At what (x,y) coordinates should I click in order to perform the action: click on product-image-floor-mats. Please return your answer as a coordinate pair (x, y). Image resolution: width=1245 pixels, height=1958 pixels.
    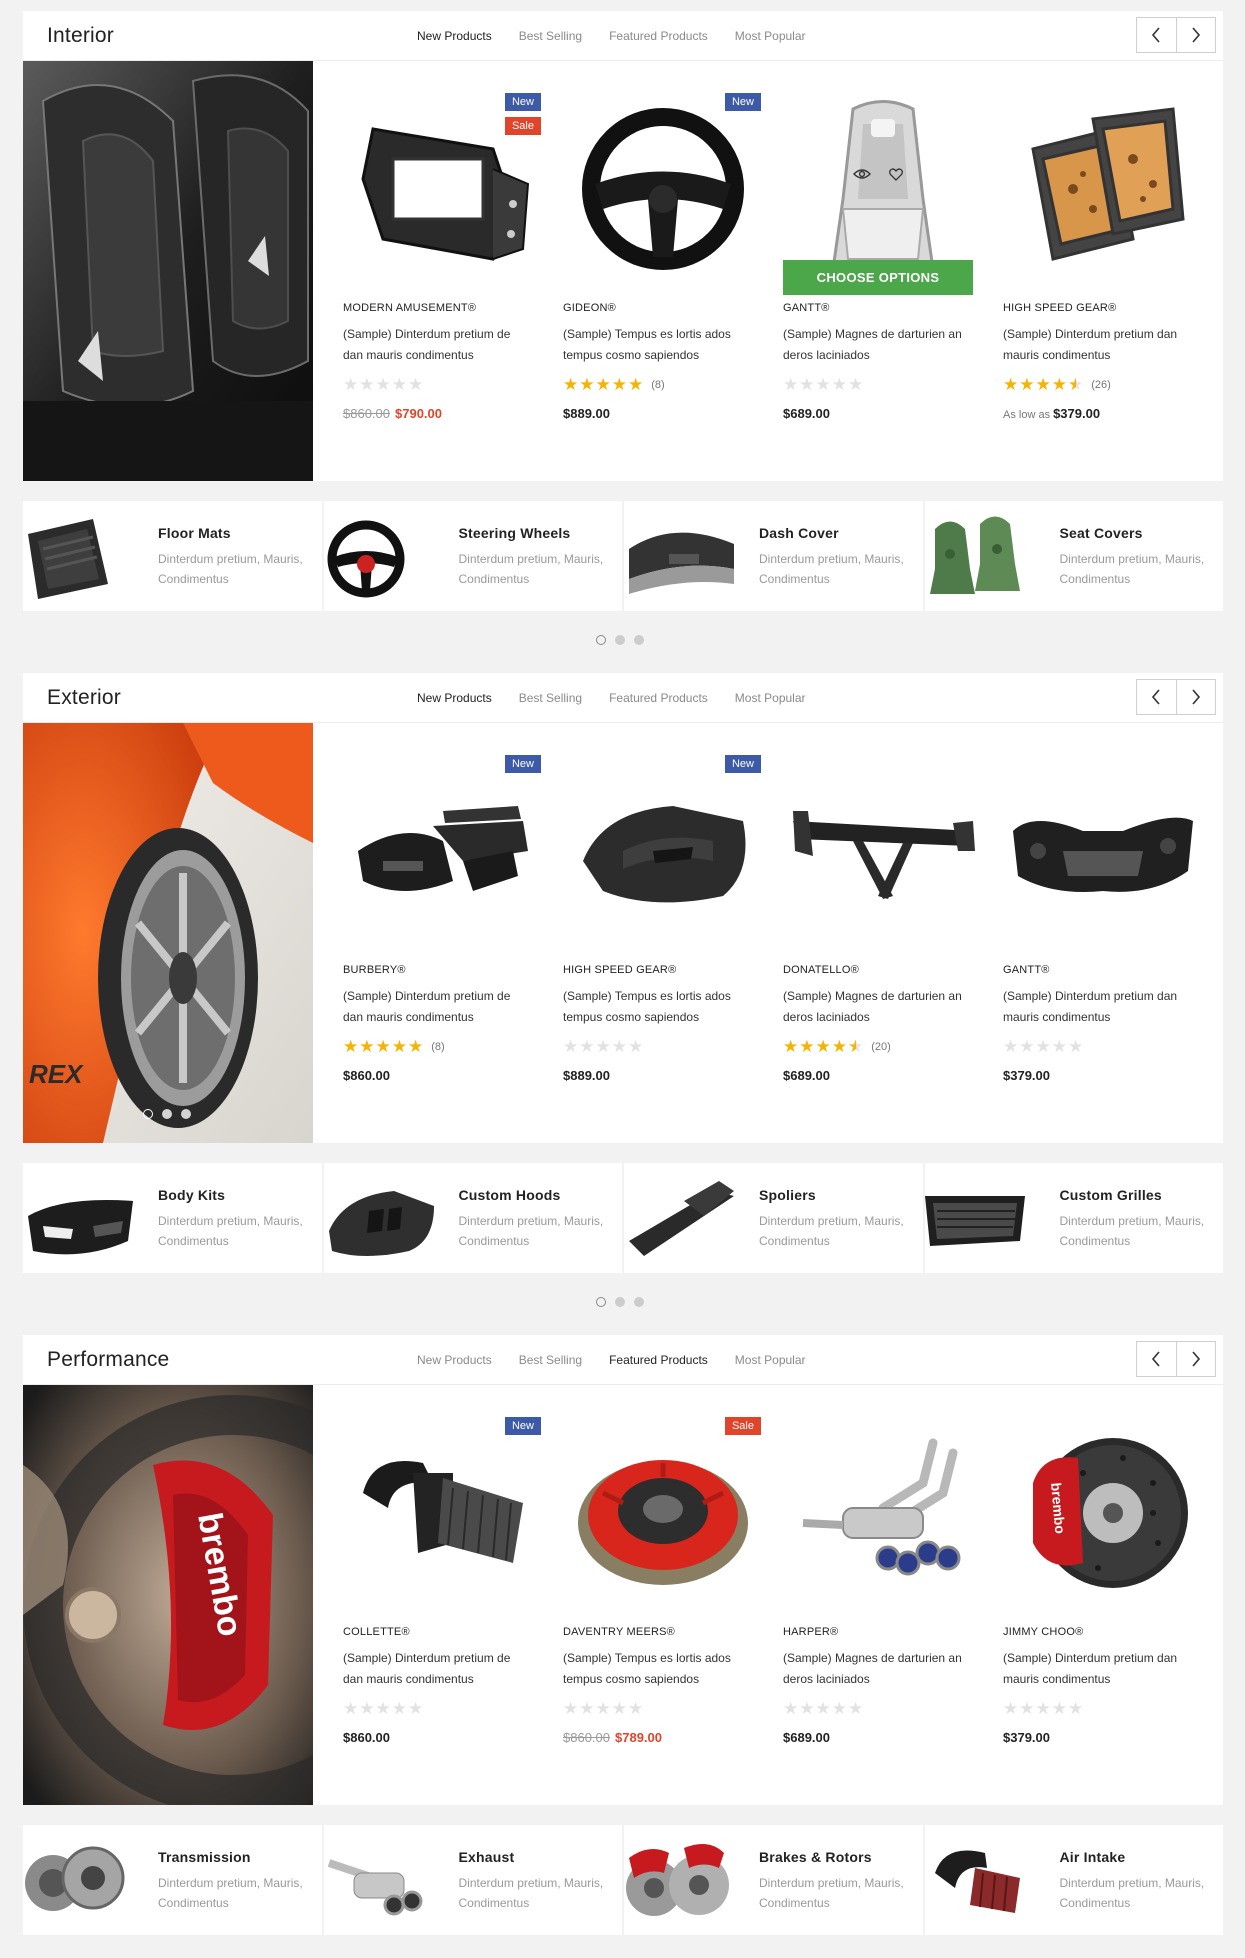
    Looking at the image, I should click on (1103, 189).